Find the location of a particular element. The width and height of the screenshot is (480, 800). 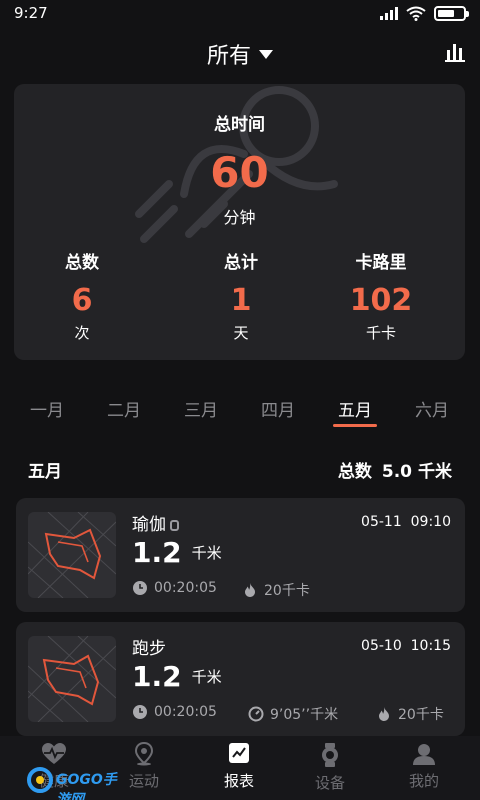

stat-days: 总计 1 天 is located at coordinates (241, 295).